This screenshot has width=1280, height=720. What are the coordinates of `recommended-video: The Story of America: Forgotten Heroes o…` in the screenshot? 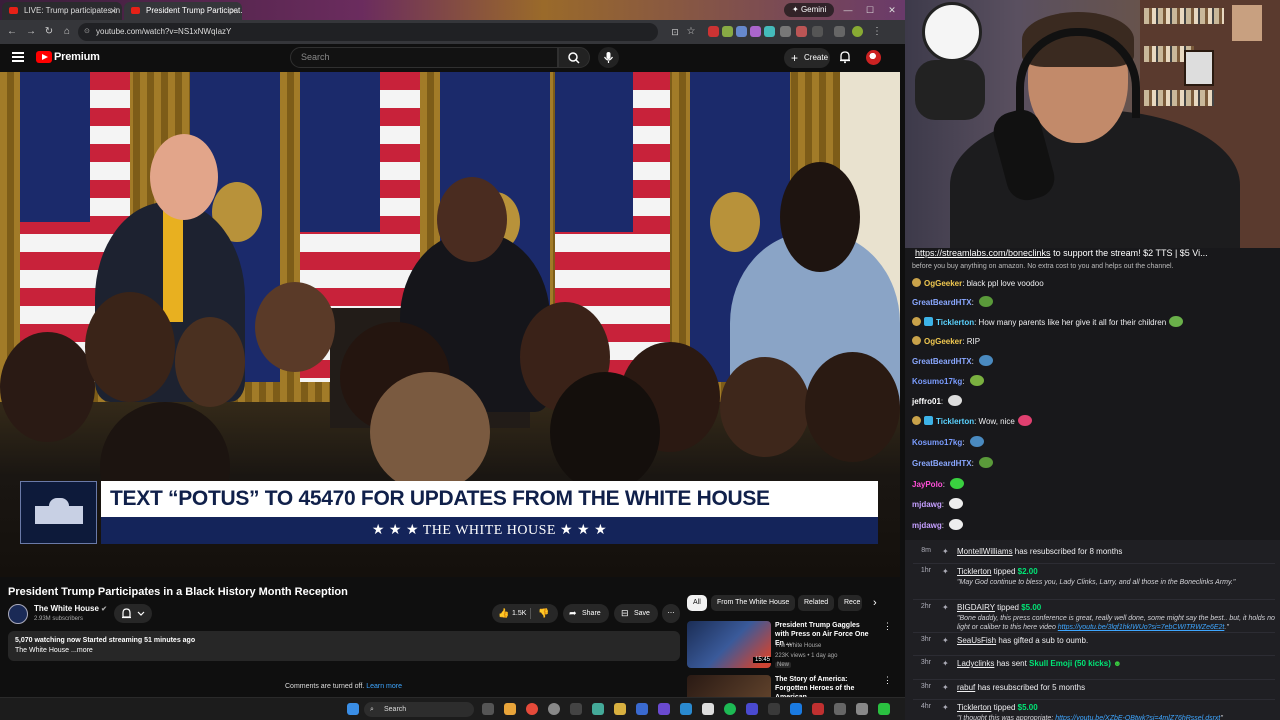 It's located at (792, 686).